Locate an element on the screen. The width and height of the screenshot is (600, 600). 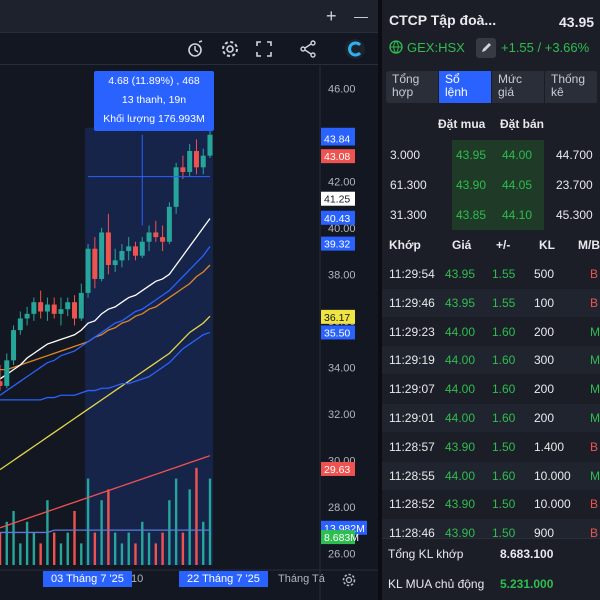
orderbook-row: 61.300 43.90 44.05 23.700 is located at coordinates (491, 185).